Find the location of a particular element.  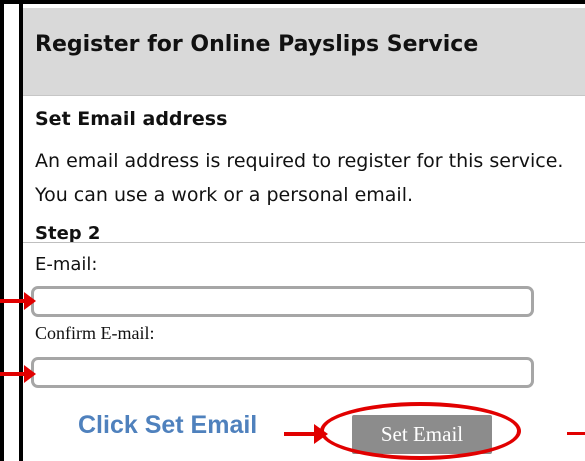

email-field is located at coordinates (282, 301).